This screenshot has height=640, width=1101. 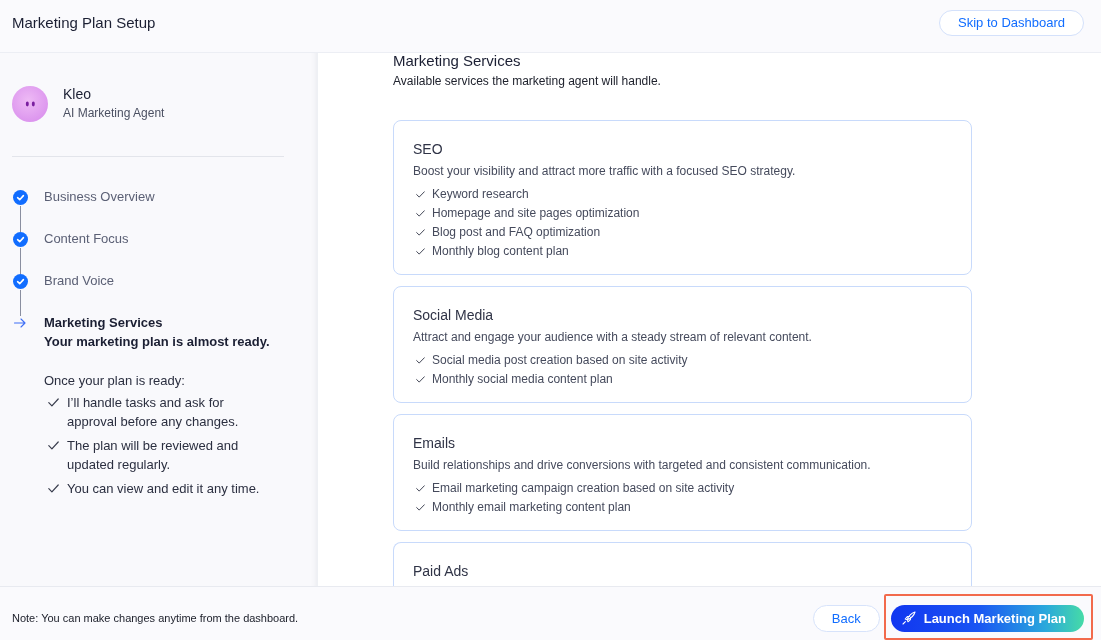 What do you see at coordinates (500, 251) in the screenshot?
I see `feature-text: Monthly blog content plan` at bounding box center [500, 251].